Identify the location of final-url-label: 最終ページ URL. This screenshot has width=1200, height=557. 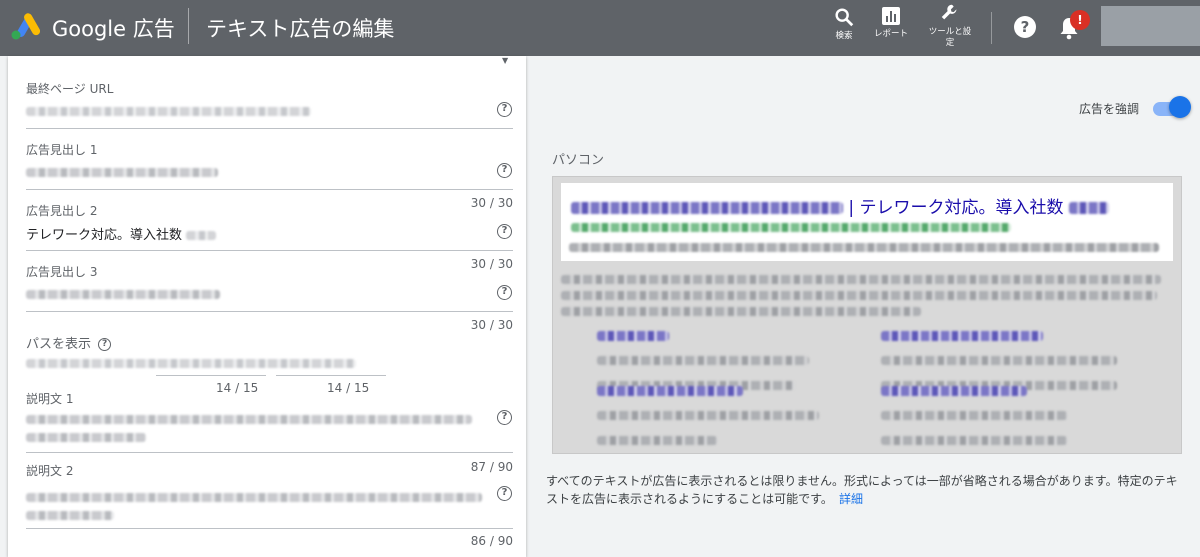
(70, 89).